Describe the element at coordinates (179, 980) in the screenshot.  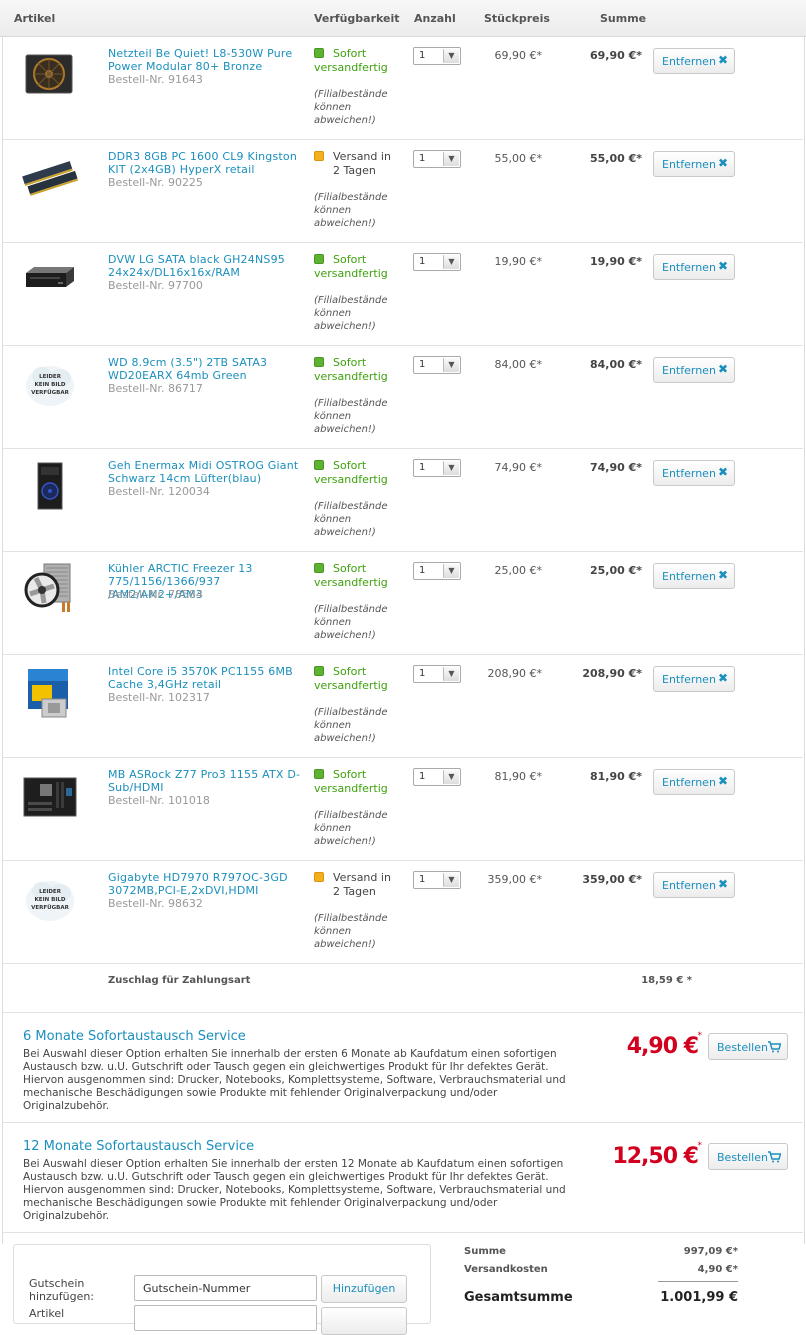
I see `surcharge-label: Zuschlag für Zahlungsart` at that location.